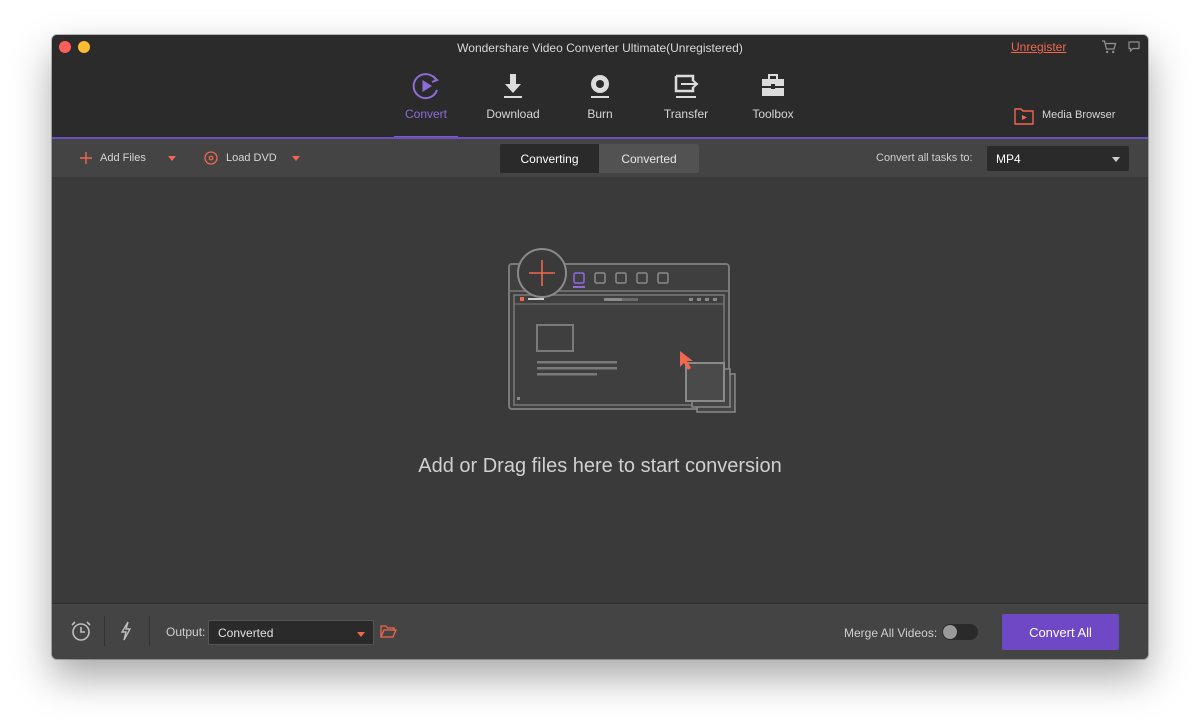  I want to click on alarm-clock-icon, so click(81, 631).